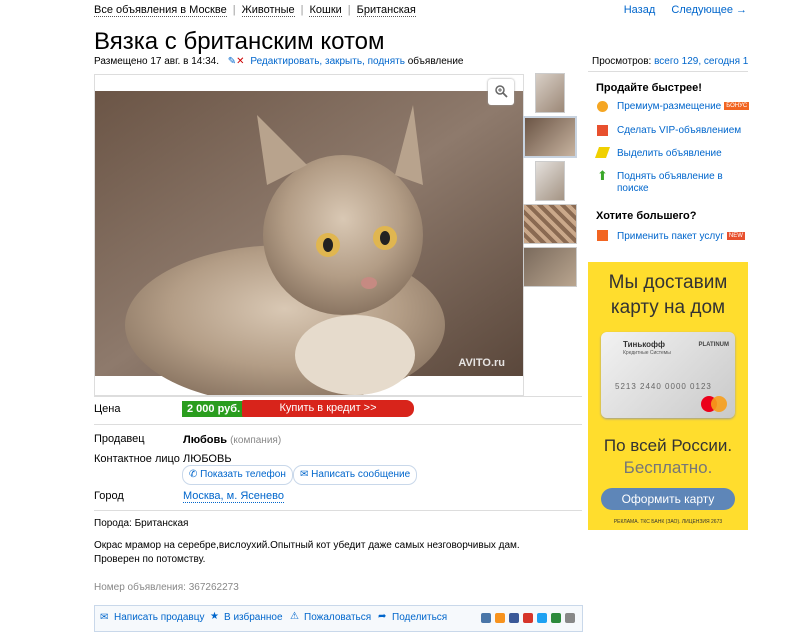  Describe the element at coordinates (679, 131) in the screenshot. I see `make-vip-link: Сделать VIP-объявлением` at that location.